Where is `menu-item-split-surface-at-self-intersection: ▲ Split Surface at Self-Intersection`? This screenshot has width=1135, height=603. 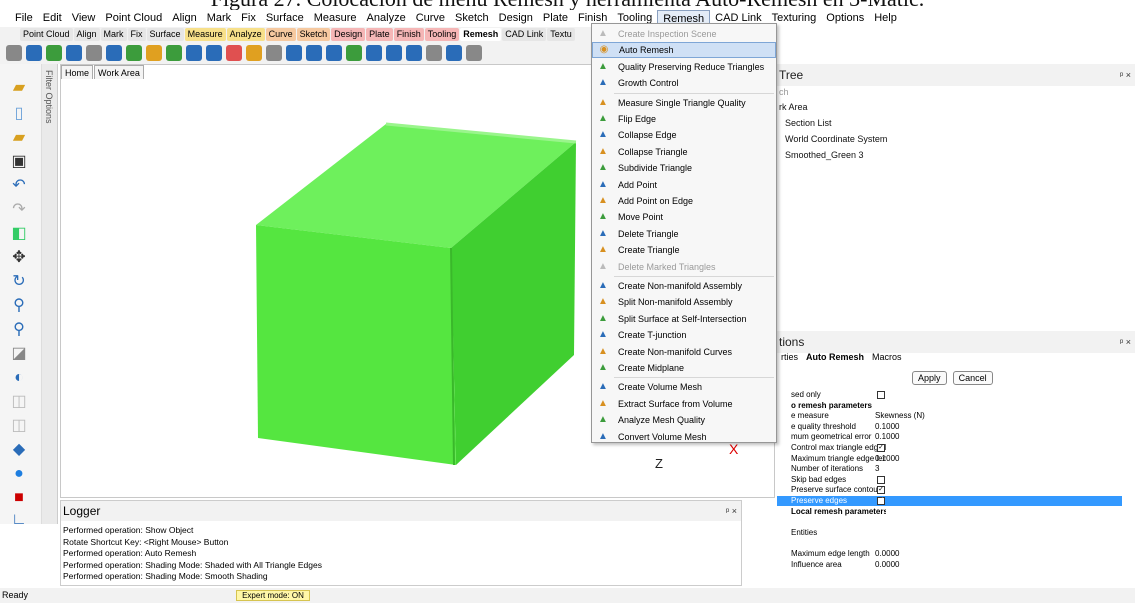 menu-item-split-surface-at-self-intersection: ▲ Split Surface at Self-Intersection is located at coordinates (684, 319).